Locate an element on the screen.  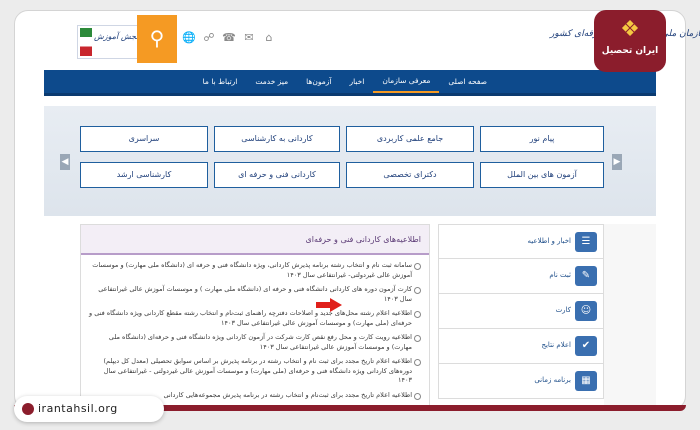
exam-button-kardani-be-karshenasi: کاردانی به کارشناسی is located at coordinates (277, 139).